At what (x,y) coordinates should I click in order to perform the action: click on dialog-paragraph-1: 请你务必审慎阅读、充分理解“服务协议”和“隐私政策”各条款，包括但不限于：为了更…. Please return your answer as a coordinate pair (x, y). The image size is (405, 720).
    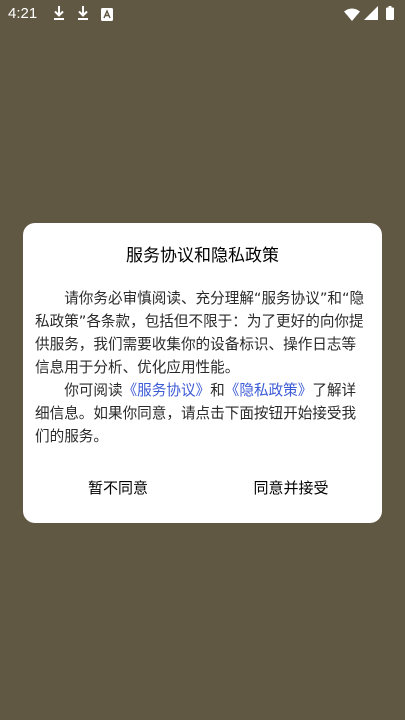
    Looking at the image, I should click on (200, 333).